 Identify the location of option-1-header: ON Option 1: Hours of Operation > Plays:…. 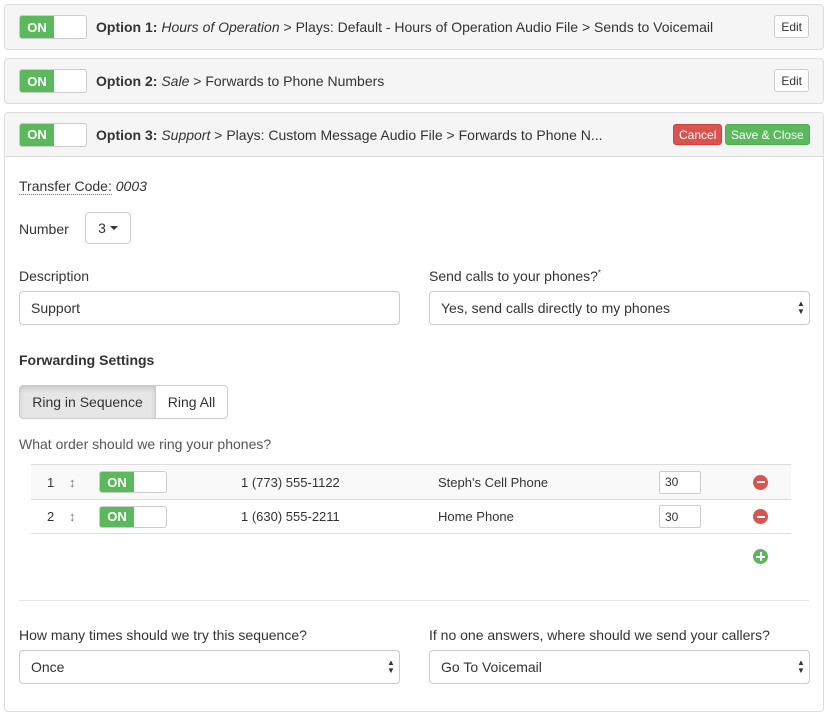
(414, 27).